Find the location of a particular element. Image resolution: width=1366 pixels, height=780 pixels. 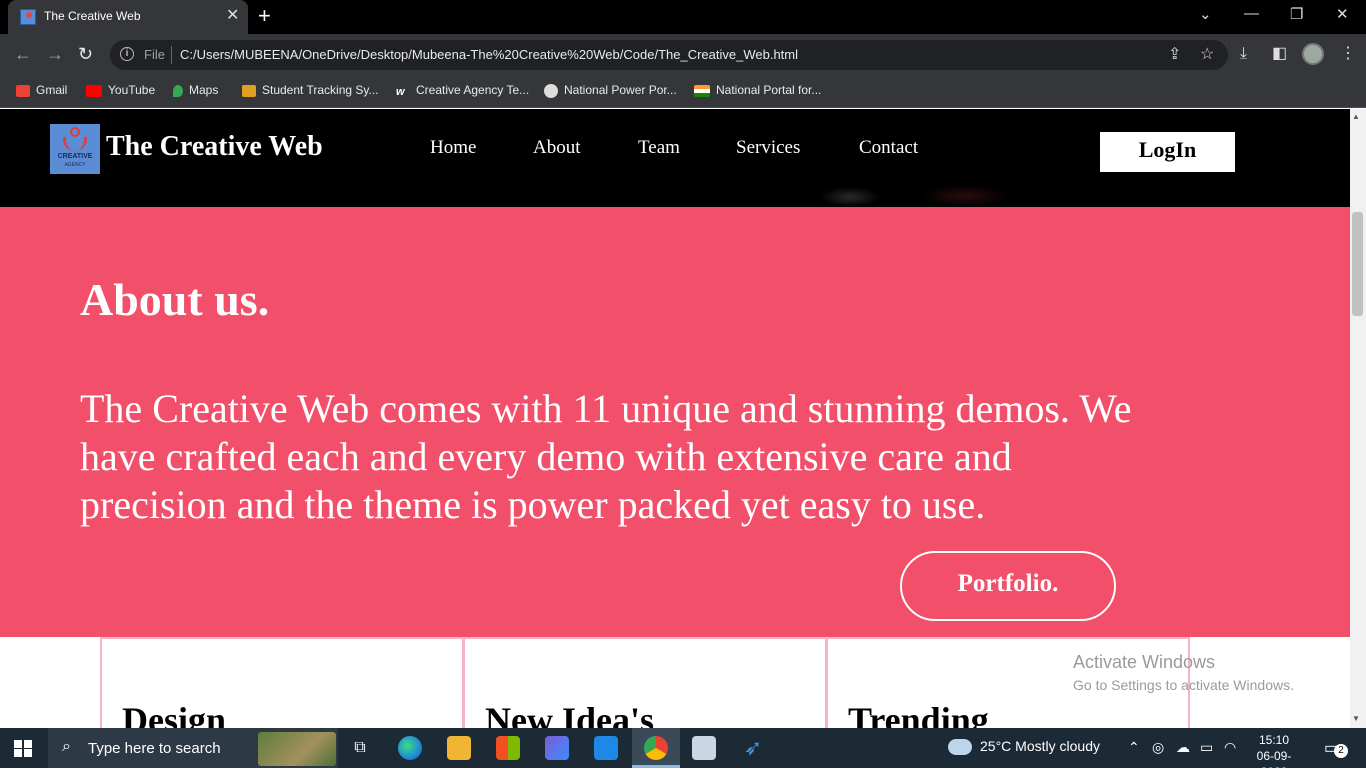

logo-figure-icon is located at coordinates (75, 132).